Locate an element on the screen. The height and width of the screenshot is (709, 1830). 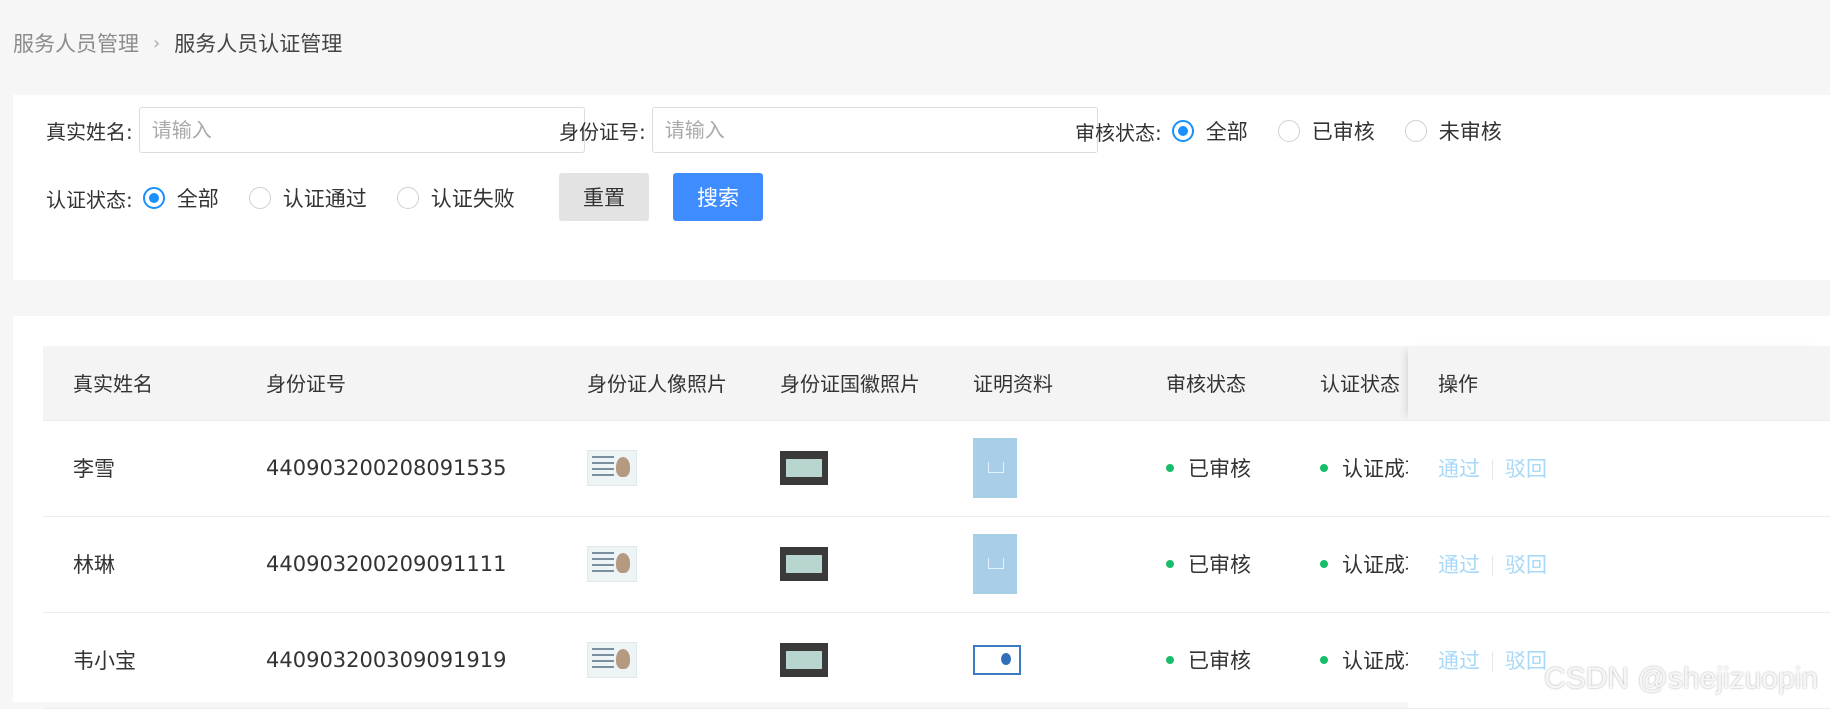
auth-status-filter: 认证状态: 全部 认证通过 认证失败 is located at coordinates (295, 198).